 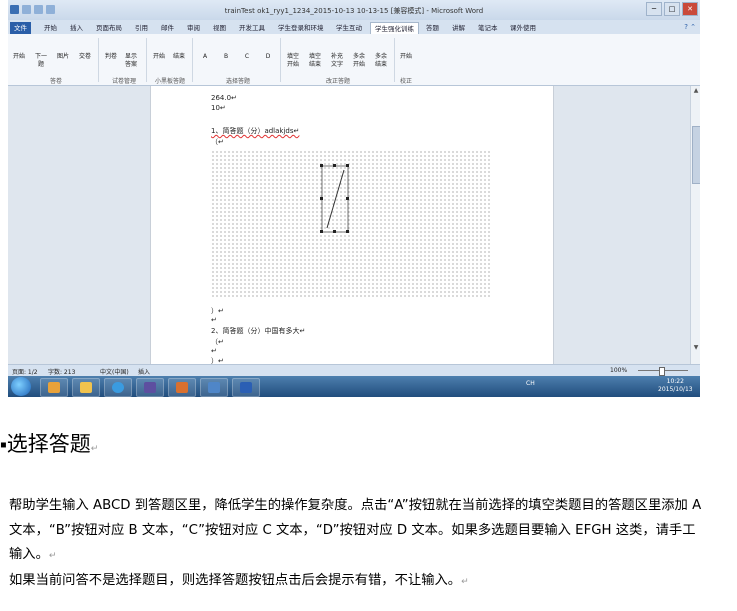 I want to click on answer-grid, so click(x=351, y=224).